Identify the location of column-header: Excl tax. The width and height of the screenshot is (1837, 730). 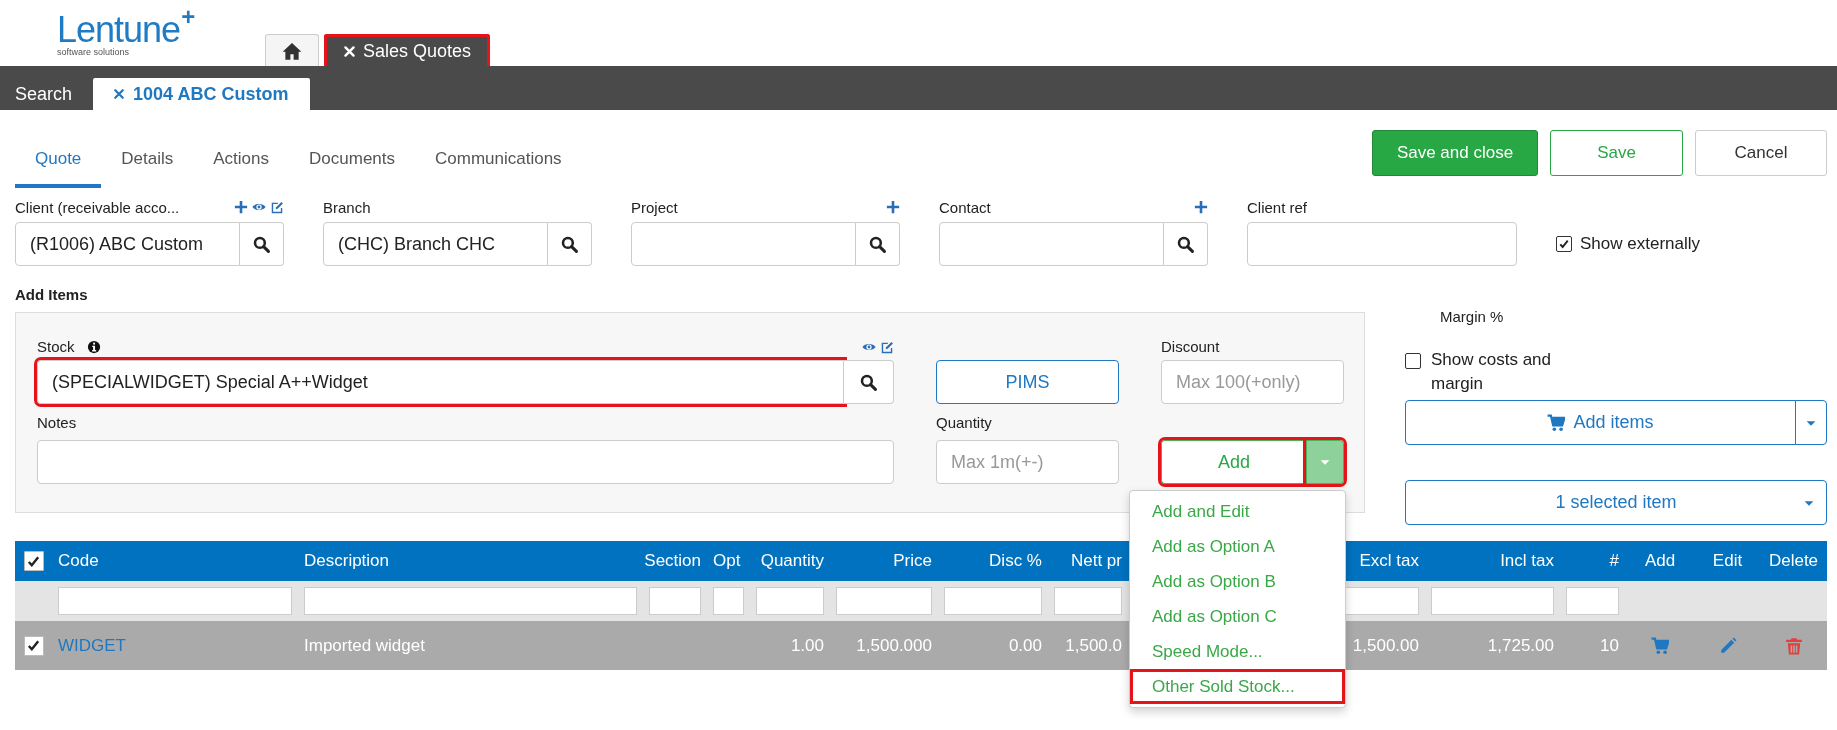
(1389, 561).